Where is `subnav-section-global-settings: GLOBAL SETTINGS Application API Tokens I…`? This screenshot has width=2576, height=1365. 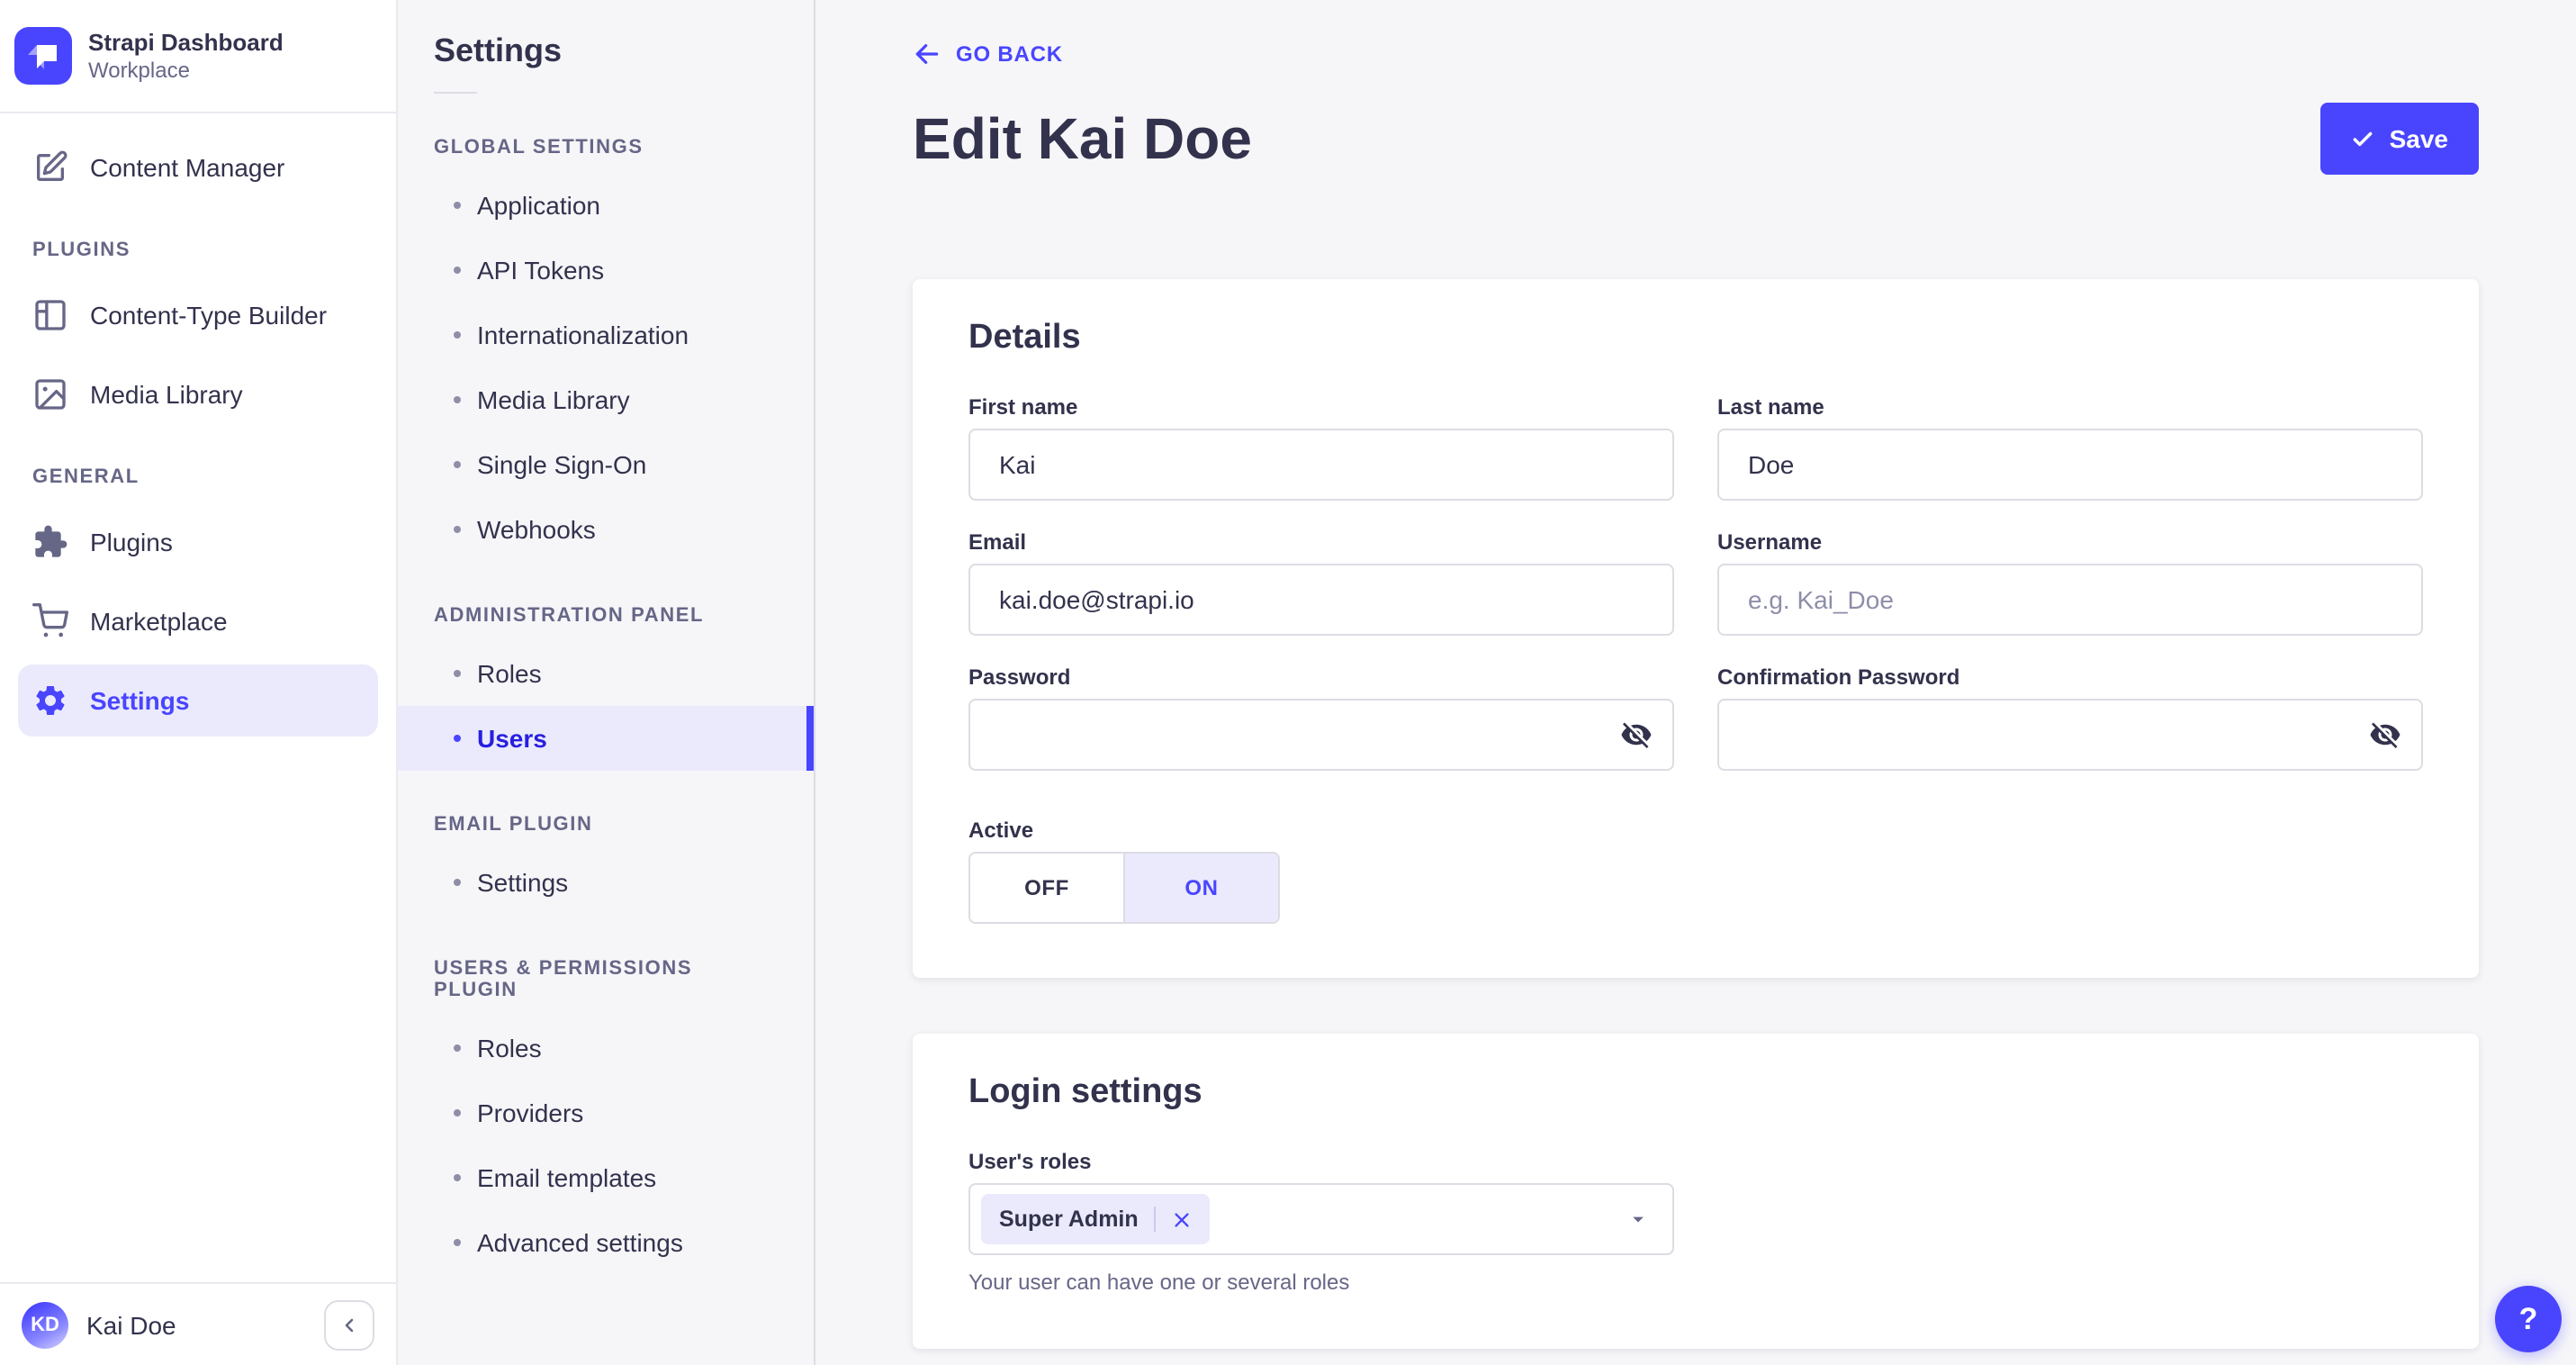 subnav-section-global-settings: GLOBAL SETTINGS Application API Tokens I… is located at coordinates (606, 349).